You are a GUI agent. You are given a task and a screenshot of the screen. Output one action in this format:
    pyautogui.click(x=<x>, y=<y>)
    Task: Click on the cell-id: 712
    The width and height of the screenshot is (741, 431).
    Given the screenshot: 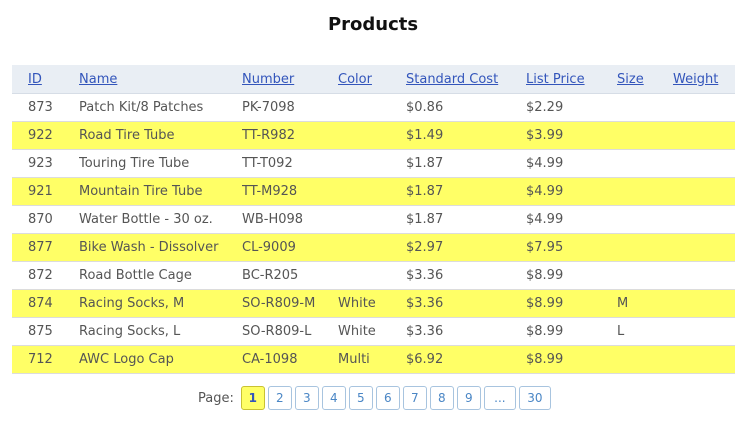 What is the action you would take?
    pyautogui.click(x=45, y=359)
    